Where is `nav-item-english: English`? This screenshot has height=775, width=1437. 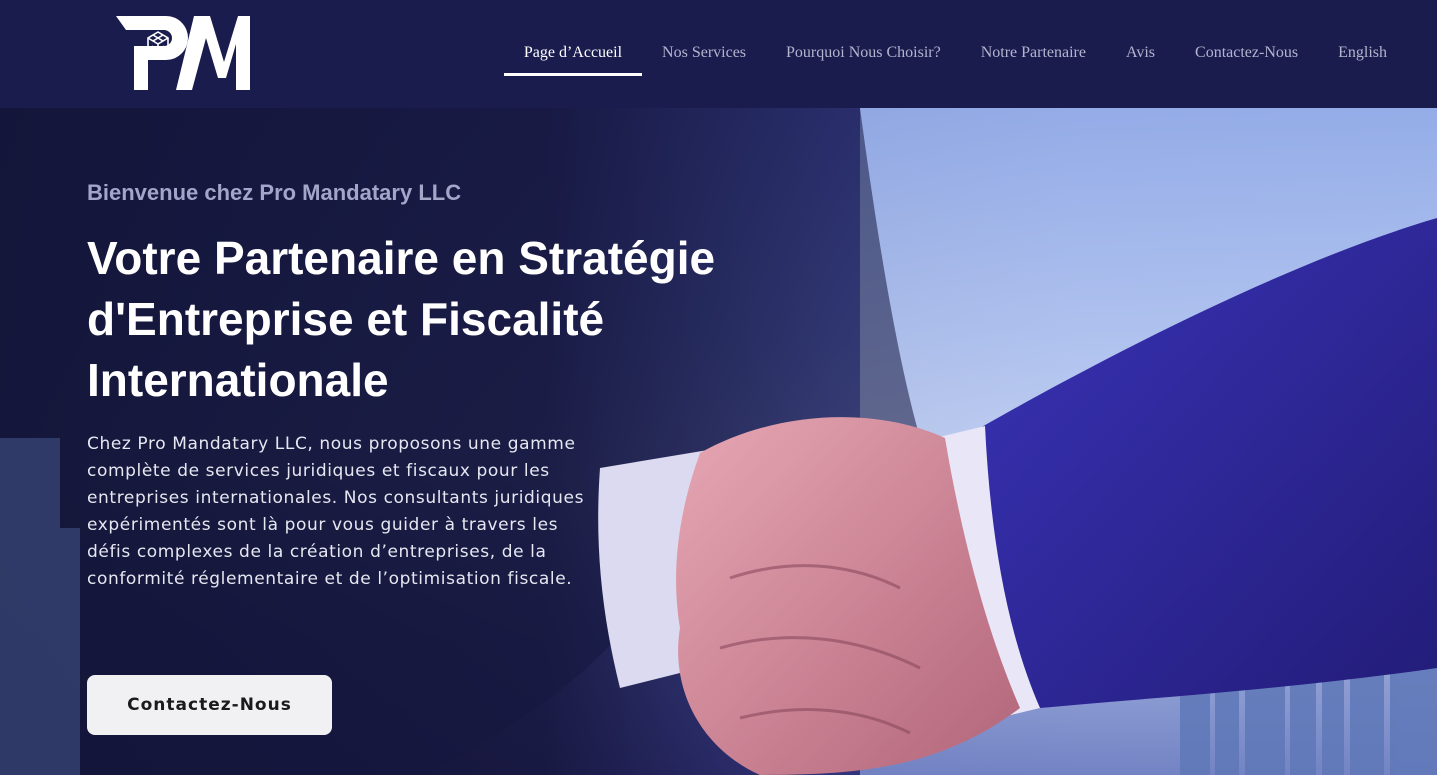 nav-item-english: English is located at coordinates (1362, 54).